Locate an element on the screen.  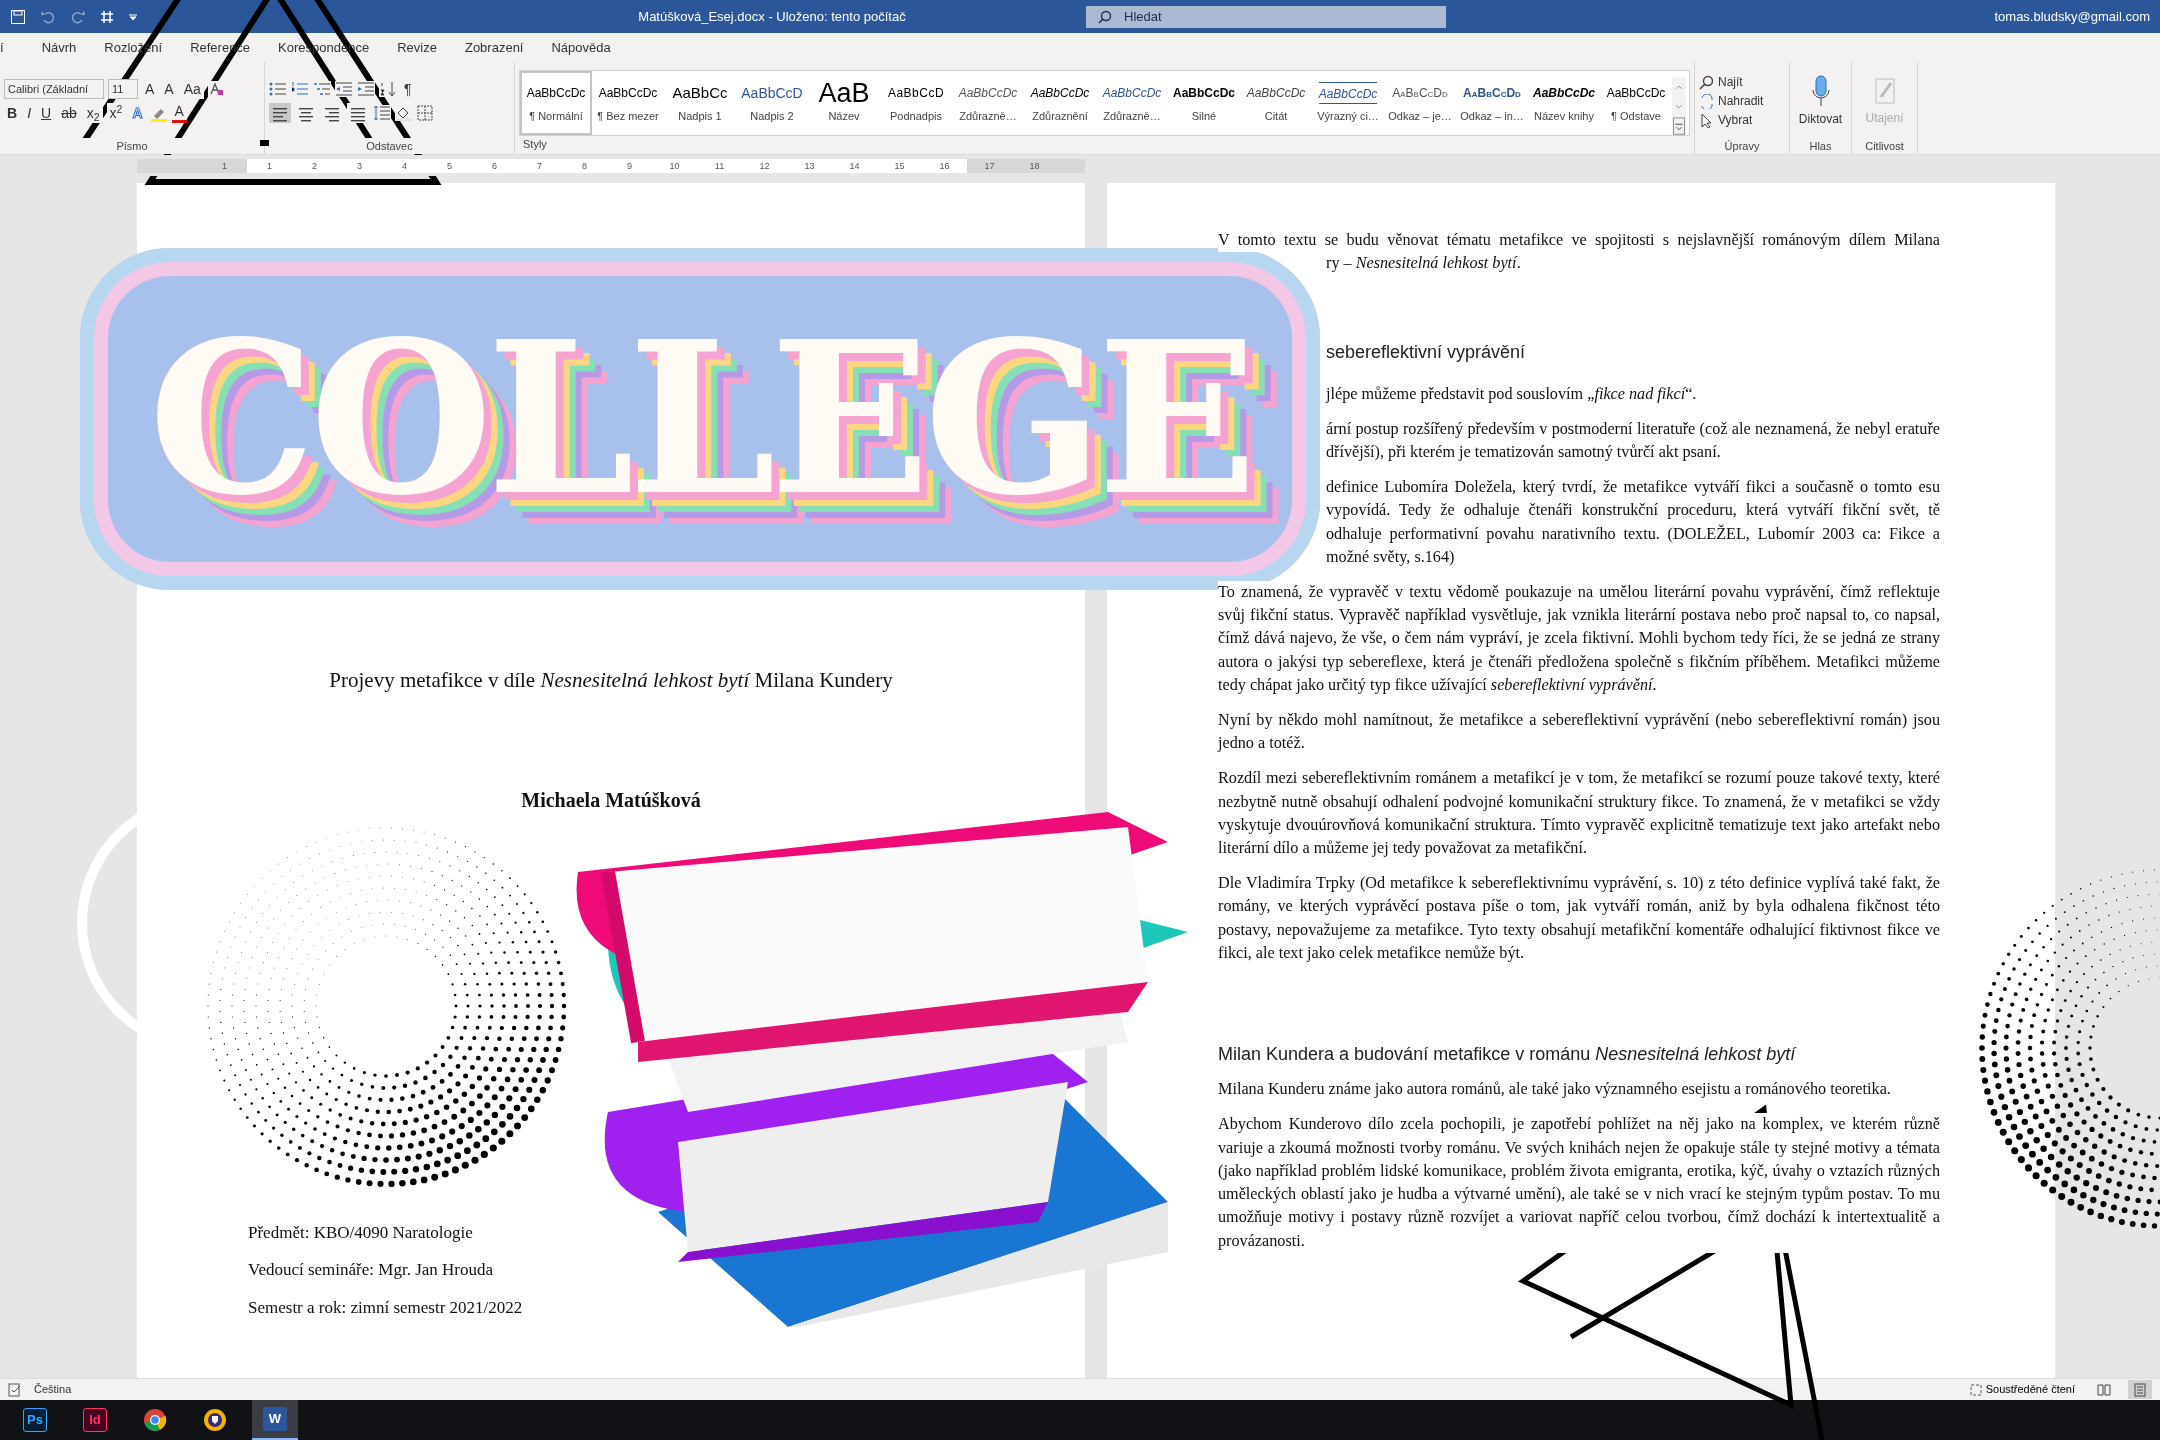
ruler-number: 12 is located at coordinates (764, 166).